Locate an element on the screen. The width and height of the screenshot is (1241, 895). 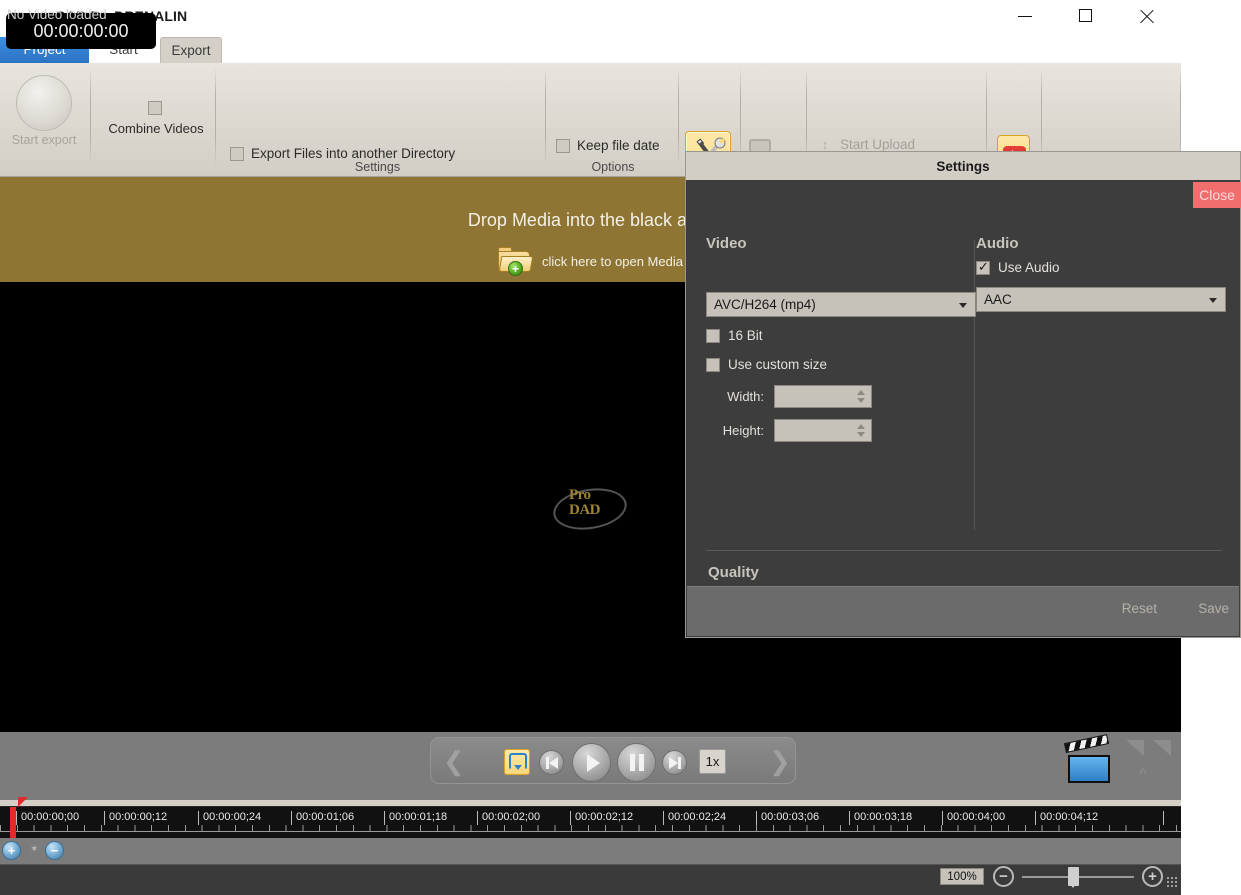
use-audio-label: Use Audio is located at coordinates (1029, 267).